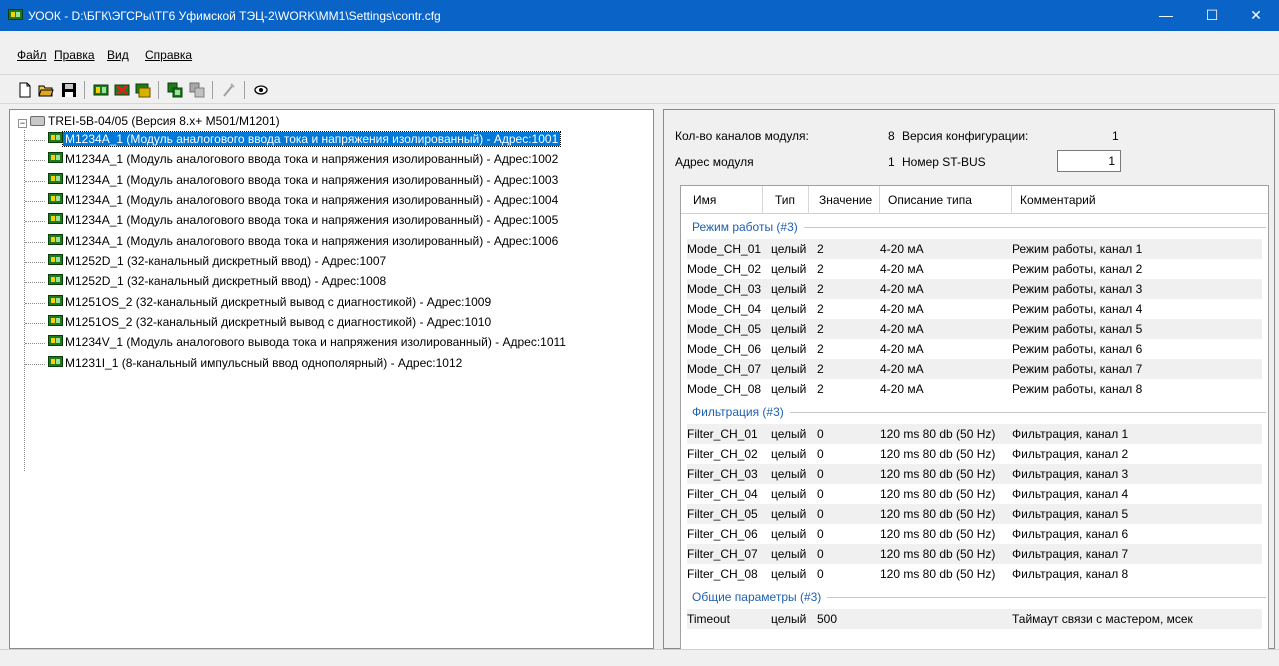 Image resolution: width=1279 pixels, height=666 pixels. I want to click on column-header-comment: Комментарий, so click(1140, 200).